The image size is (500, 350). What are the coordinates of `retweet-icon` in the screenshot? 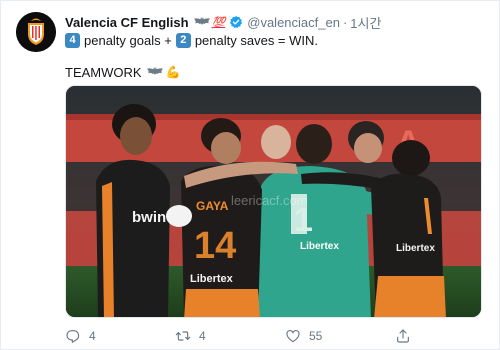 It's located at (183, 336).